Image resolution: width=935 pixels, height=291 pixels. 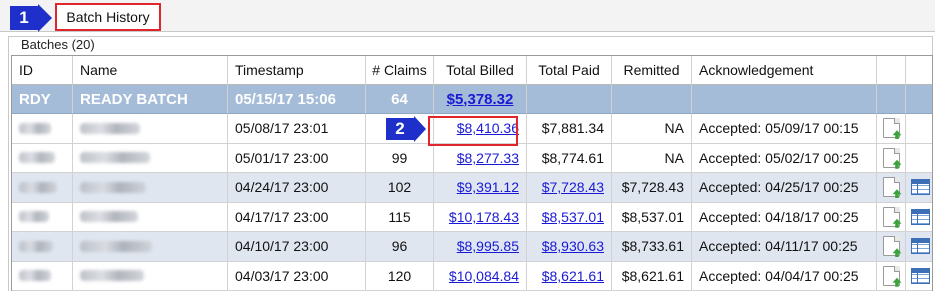 I want to click on batch-total-billed-cell: $8,995.85, so click(x=480, y=247).